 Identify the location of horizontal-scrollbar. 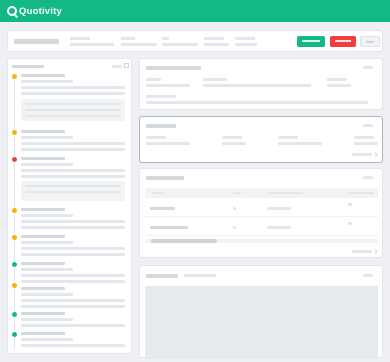
(261, 241).